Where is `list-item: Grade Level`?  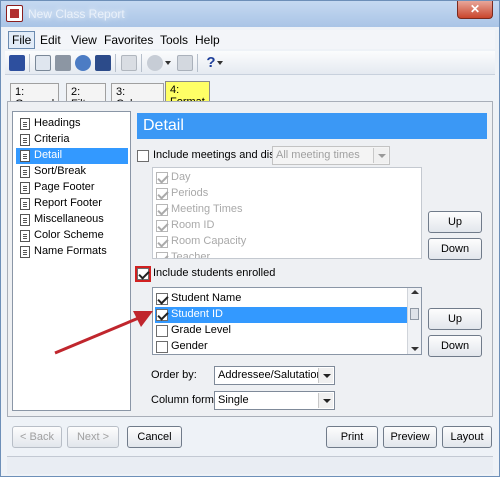
list-item: Grade Level is located at coordinates (282, 331).